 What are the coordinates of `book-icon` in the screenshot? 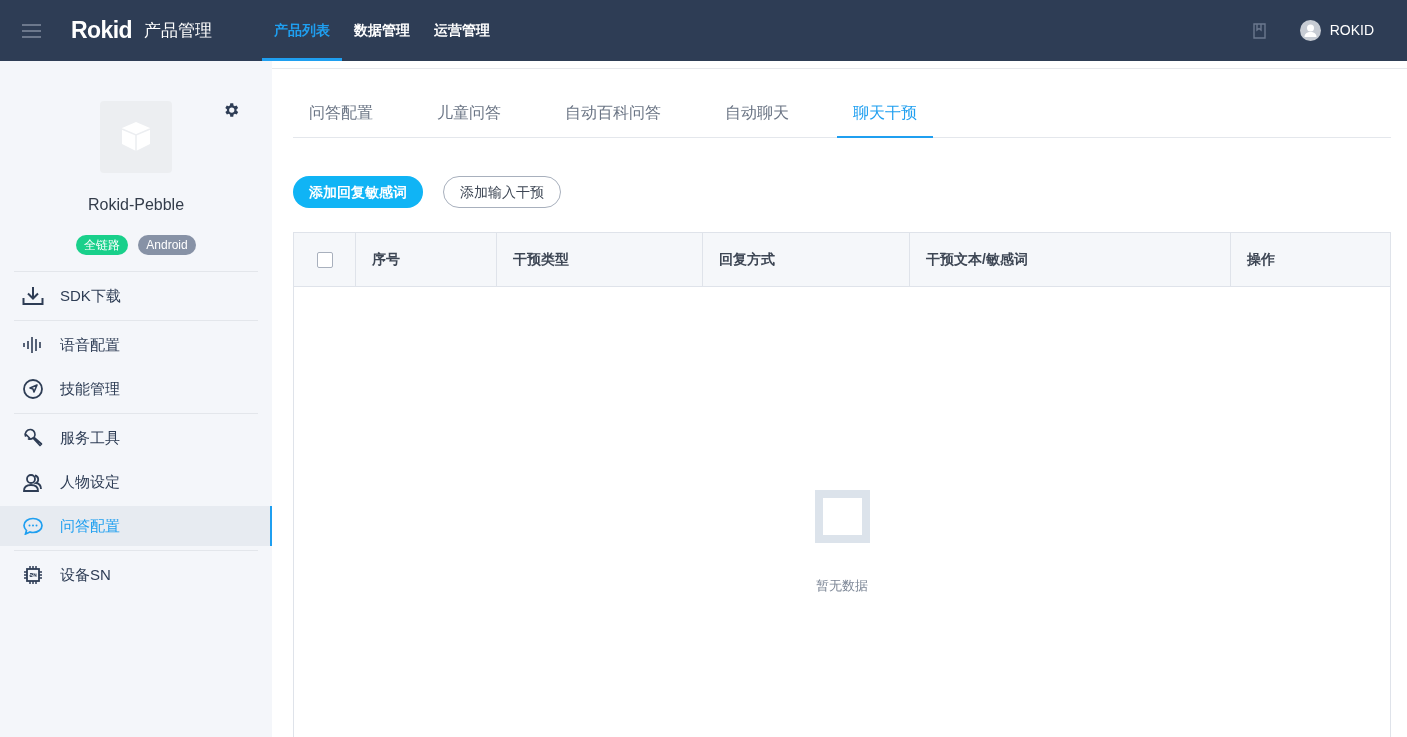 It's located at (1259, 30).